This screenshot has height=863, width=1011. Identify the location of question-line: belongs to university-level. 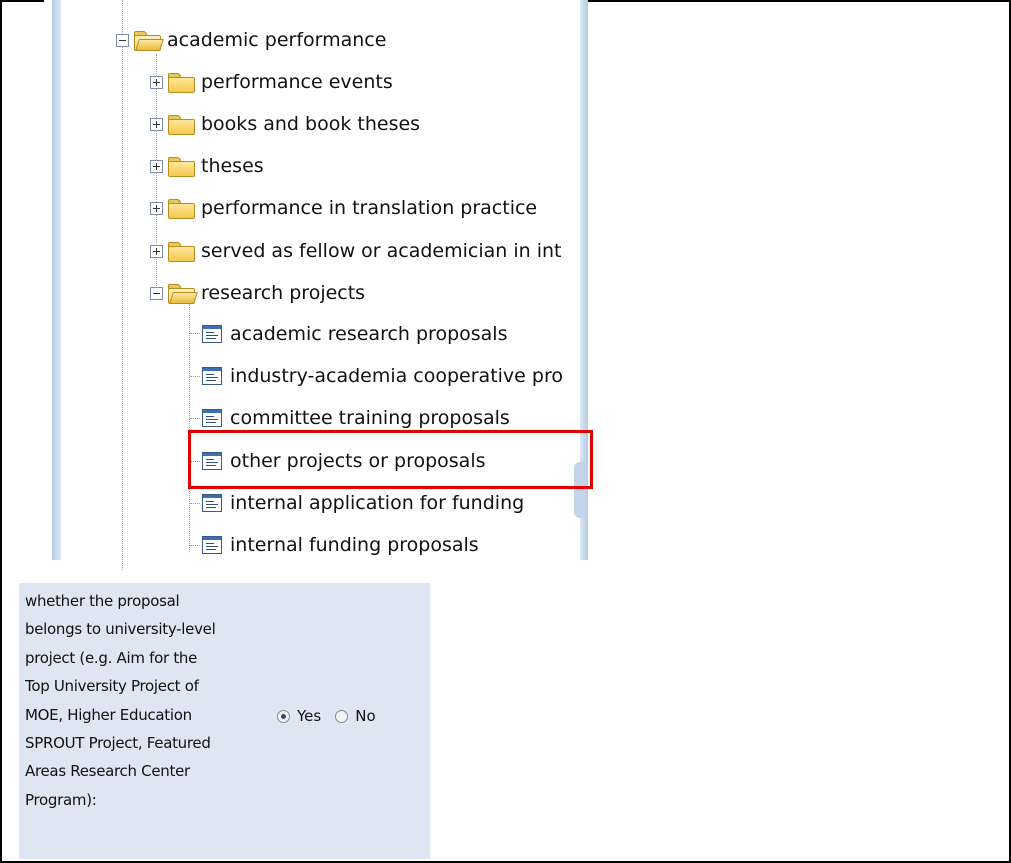
(120, 629).